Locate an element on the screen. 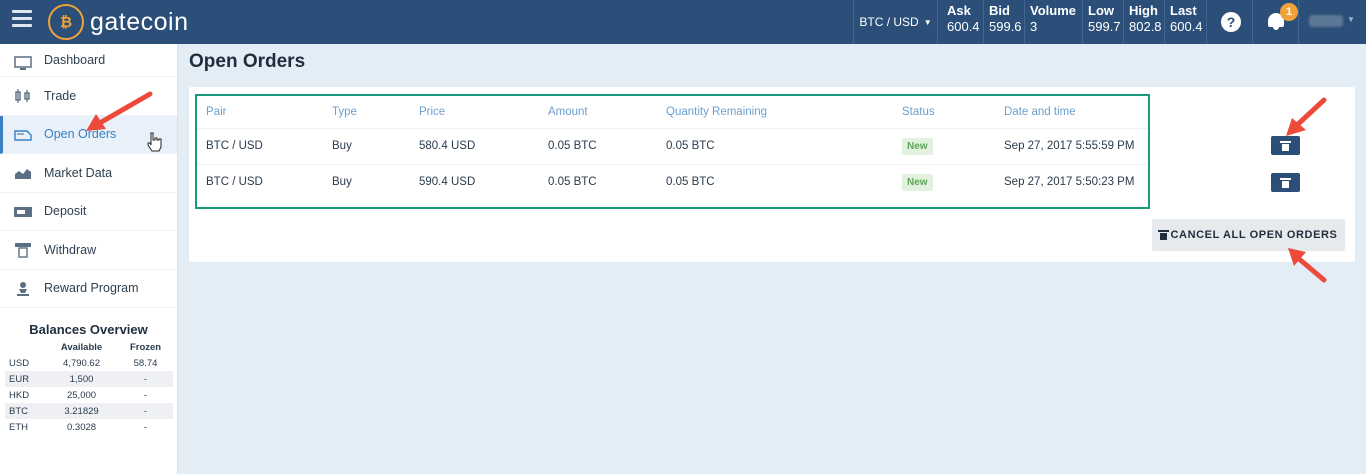 The width and height of the screenshot is (1366, 474). sidebar-item-dashboard: Dashboard is located at coordinates (88, 60).